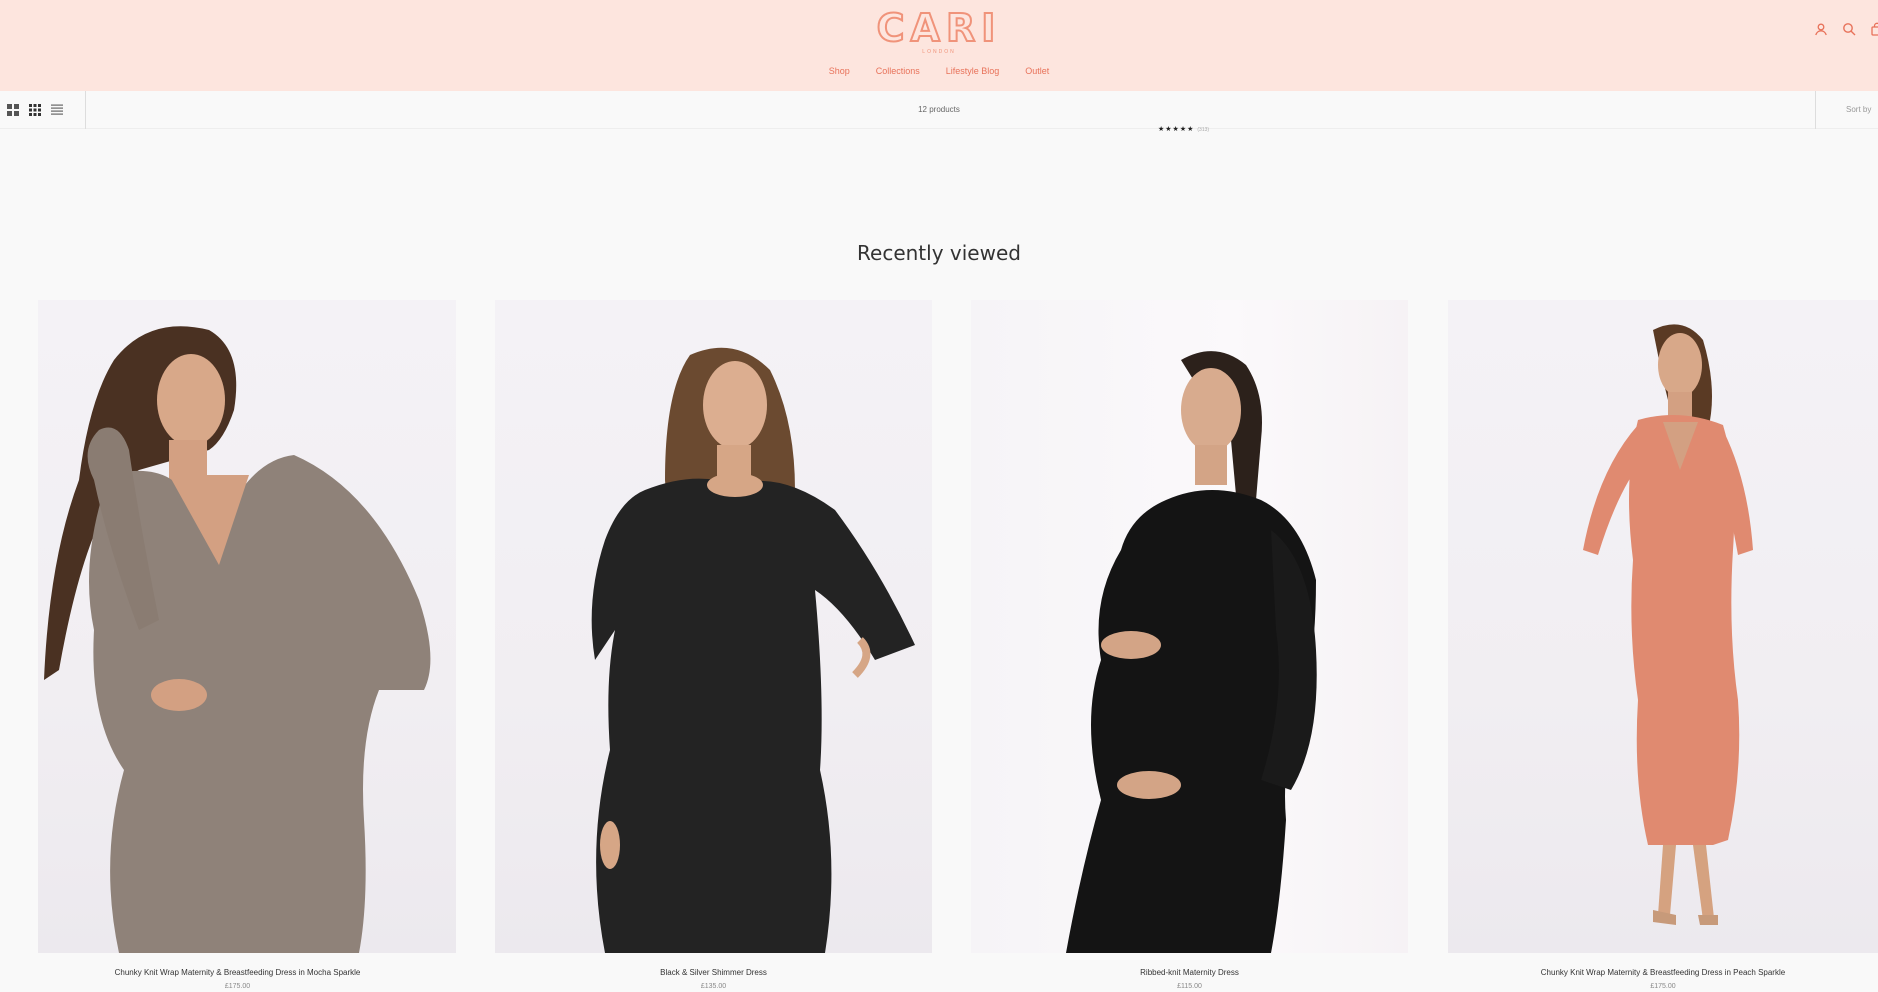 This screenshot has width=1878, height=992. Describe the element at coordinates (1874, 29) in the screenshot. I see `cart-icon` at that location.